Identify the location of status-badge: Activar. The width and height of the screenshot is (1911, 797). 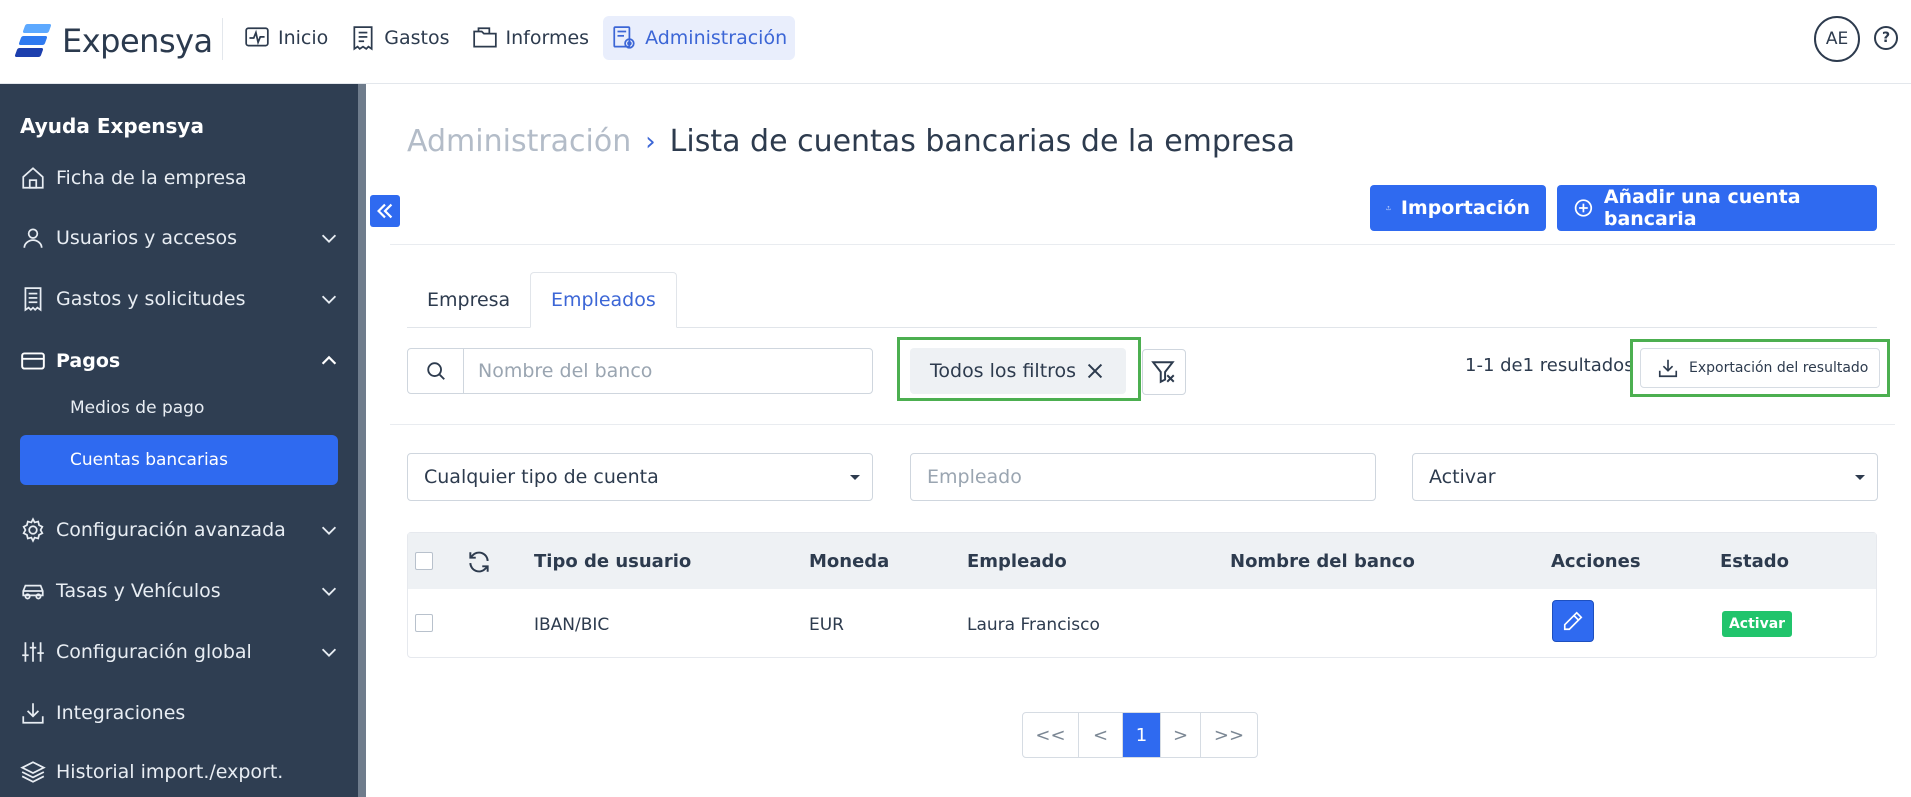
(1757, 624).